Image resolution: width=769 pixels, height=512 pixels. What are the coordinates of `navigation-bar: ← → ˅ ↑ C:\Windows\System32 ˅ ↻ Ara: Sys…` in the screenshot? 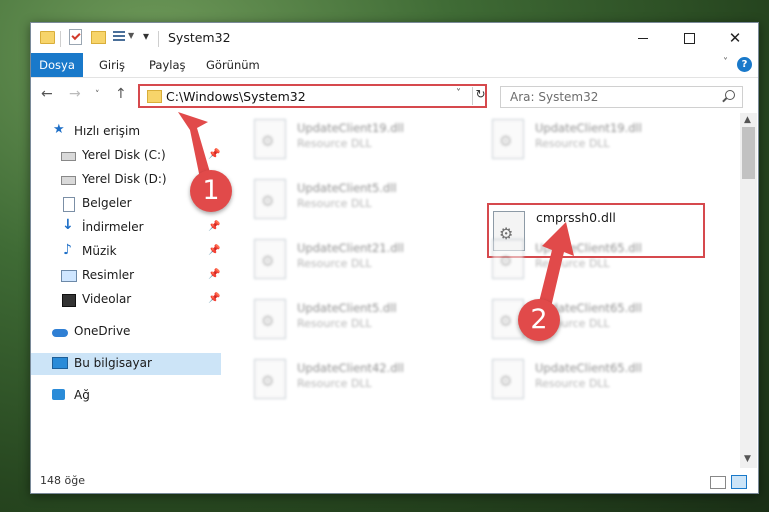 It's located at (394, 95).